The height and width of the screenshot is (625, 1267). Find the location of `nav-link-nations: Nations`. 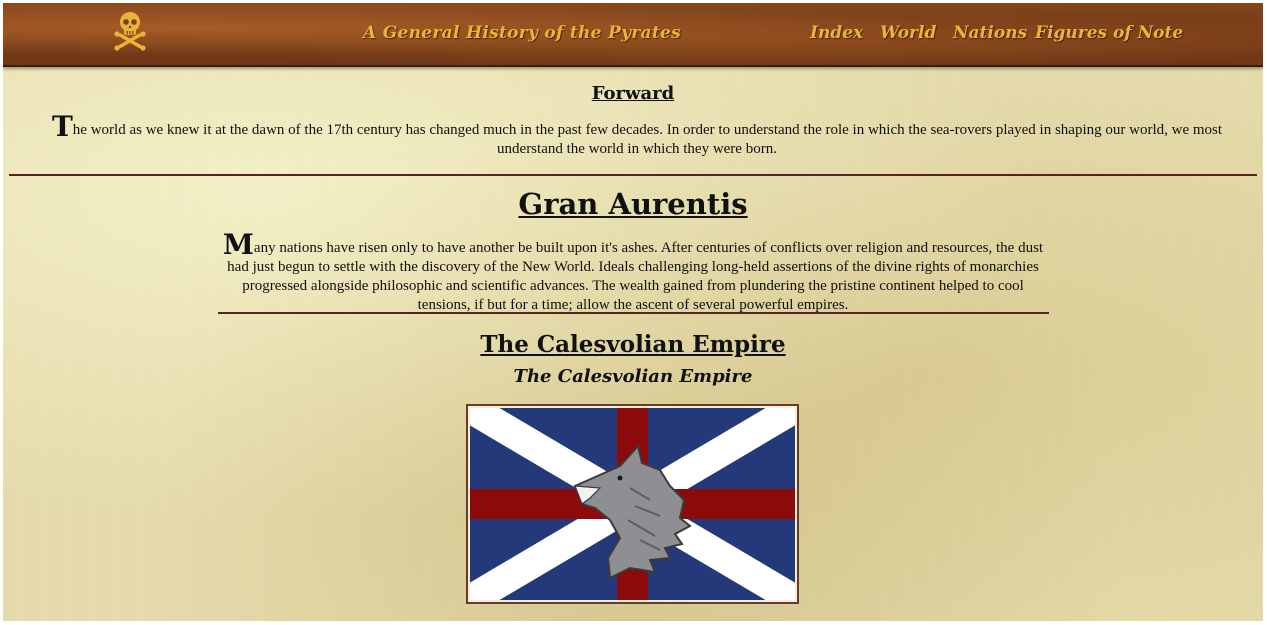

nav-link-nations: Nations is located at coordinates (990, 33).